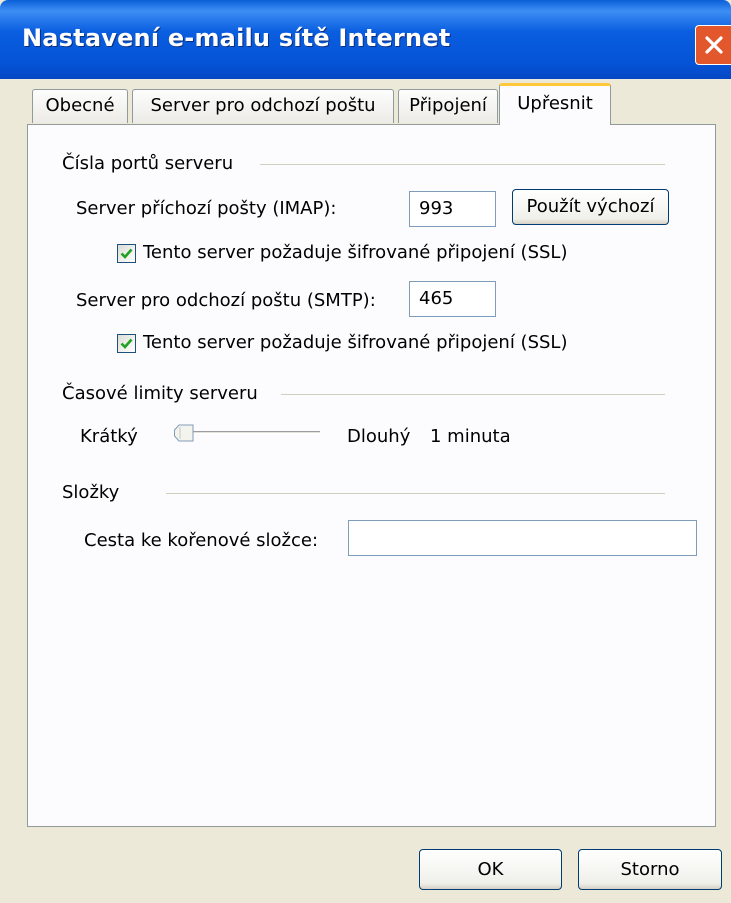 This screenshot has height=903, width=731. I want to click on group-title-timeouts: Časové limity serveru, so click(160, 393).